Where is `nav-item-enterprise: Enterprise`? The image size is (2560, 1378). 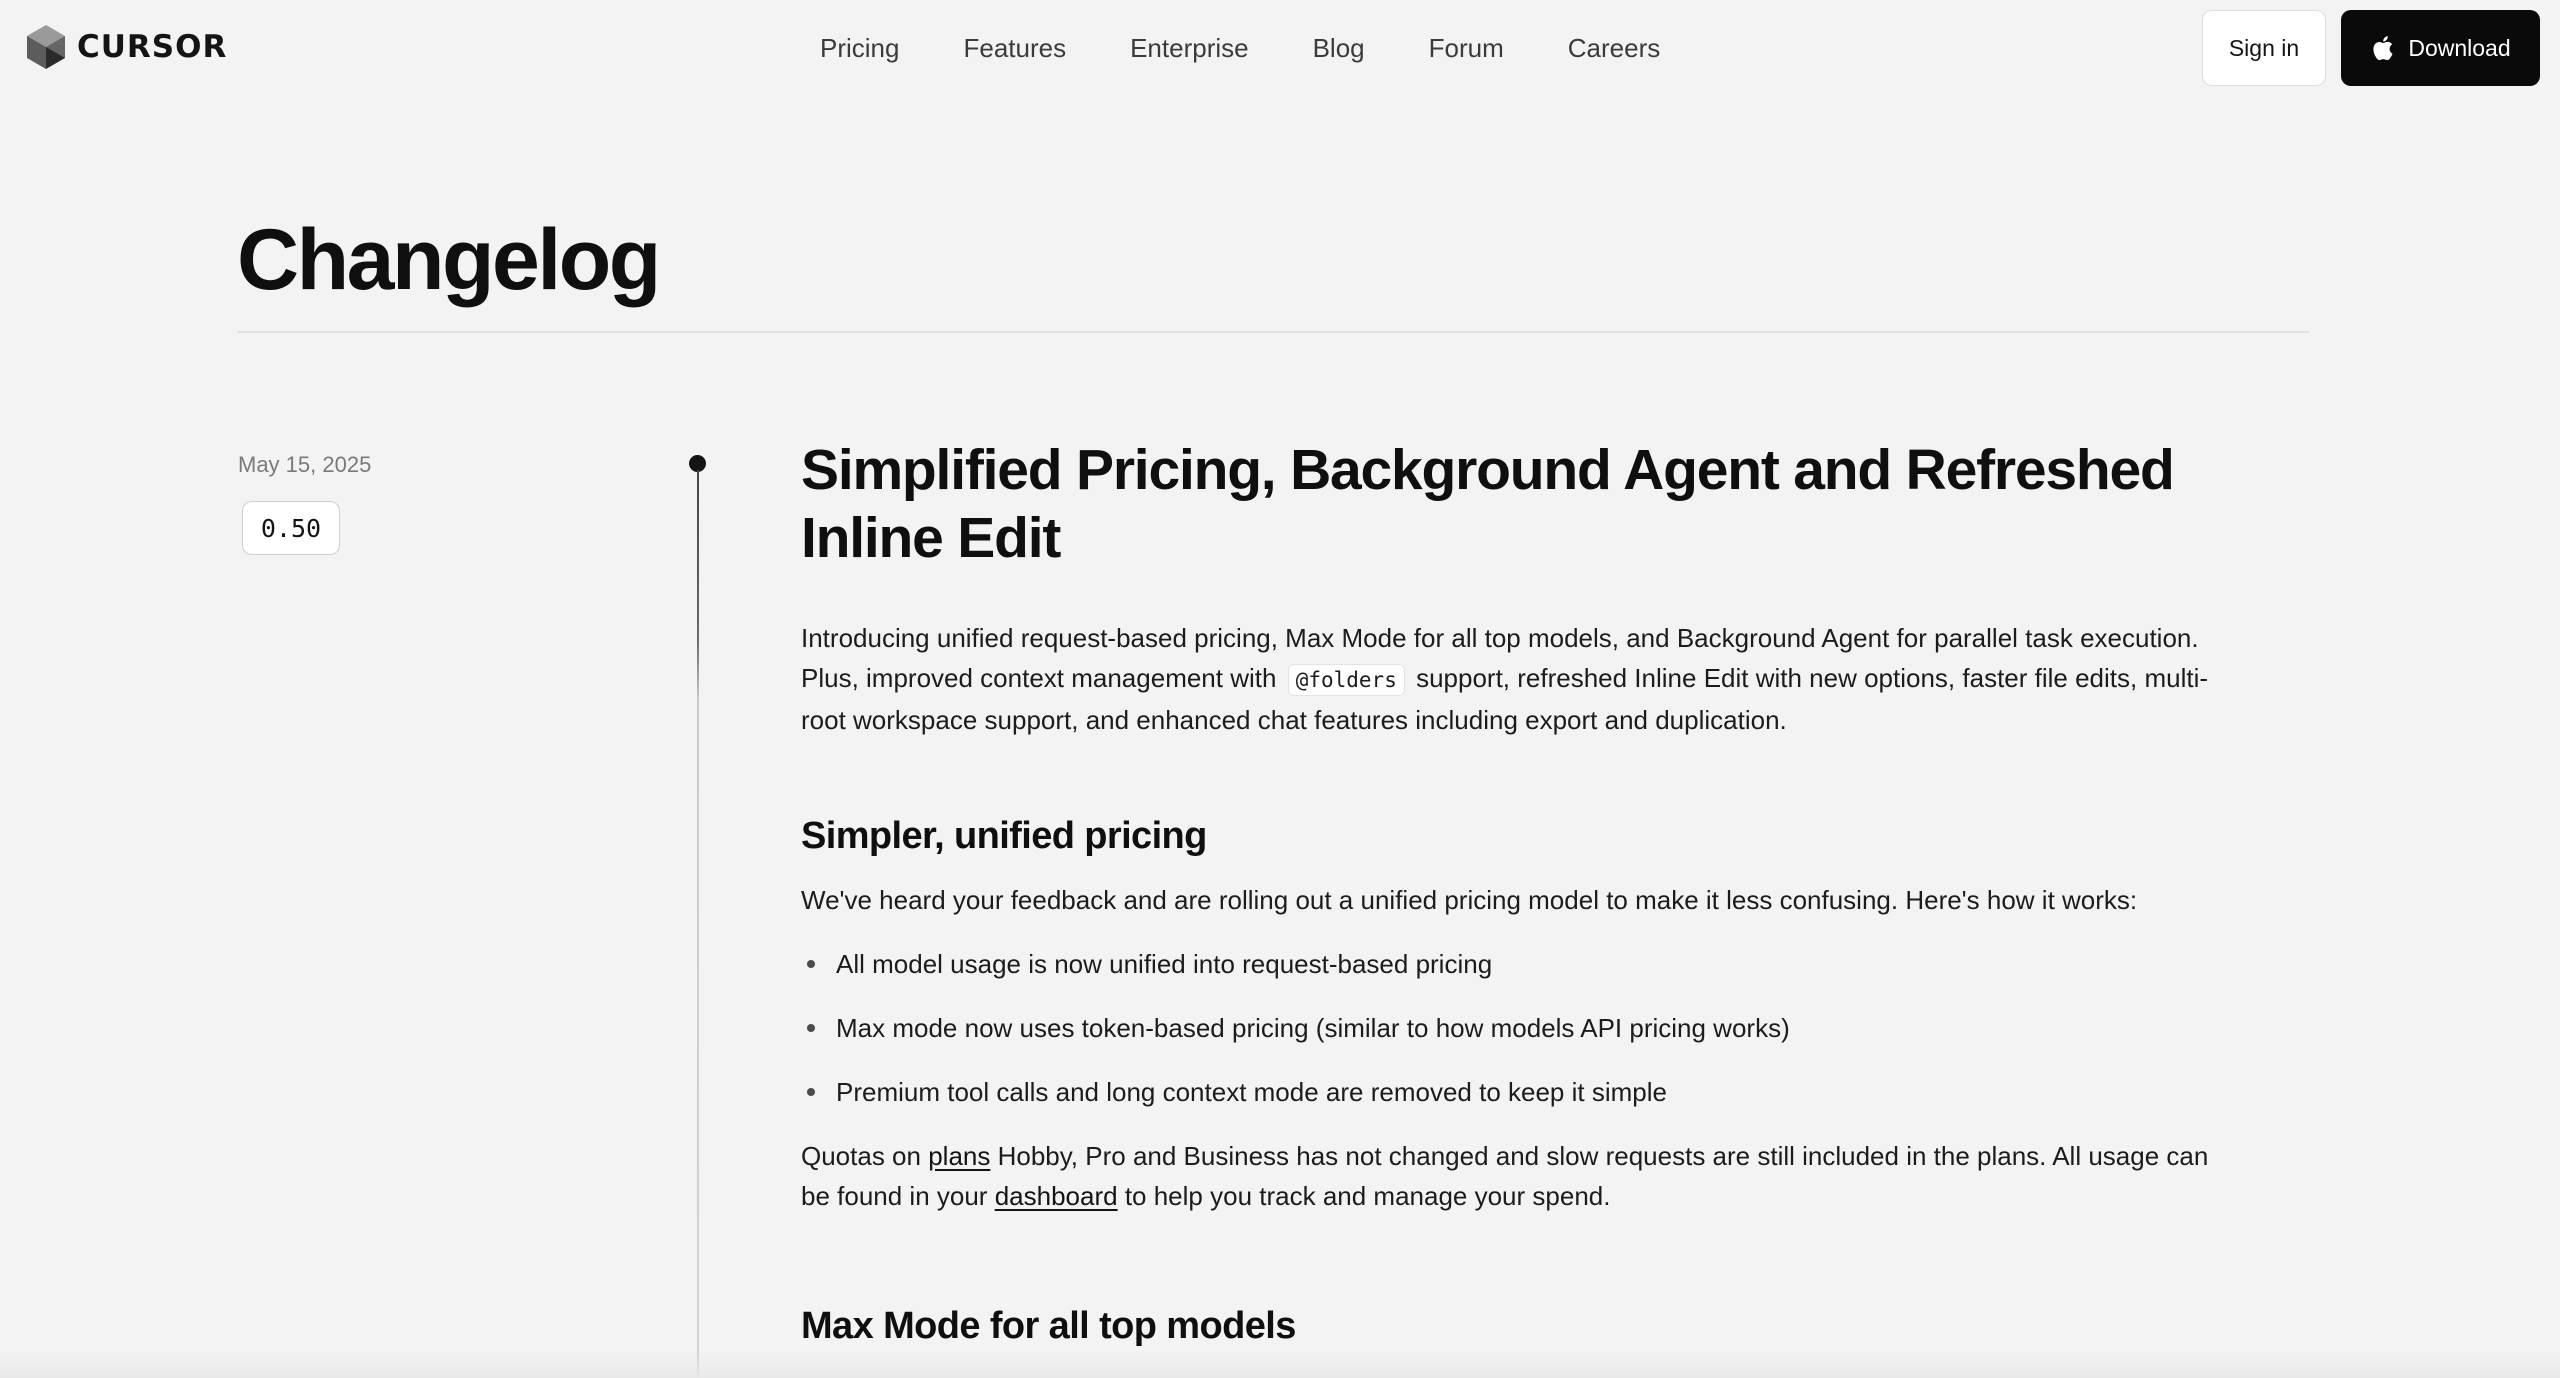 nav-item-enterprise: Enterprise is located at coordinates (1189, 48).